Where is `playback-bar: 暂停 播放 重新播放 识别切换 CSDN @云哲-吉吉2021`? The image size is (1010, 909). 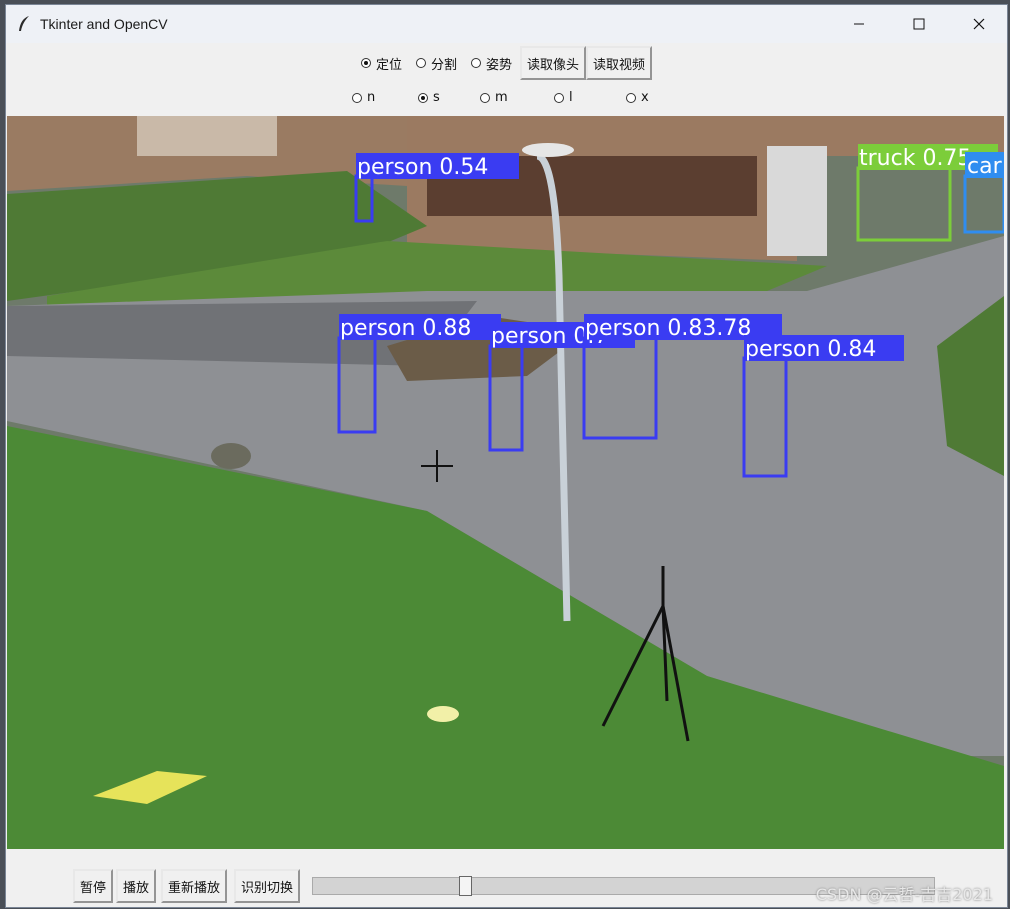 playback-bar: 暂停 播放 重新播放 识别切换 CSDN @云哲-吉吉2021 is located at coordinates (506, 880).